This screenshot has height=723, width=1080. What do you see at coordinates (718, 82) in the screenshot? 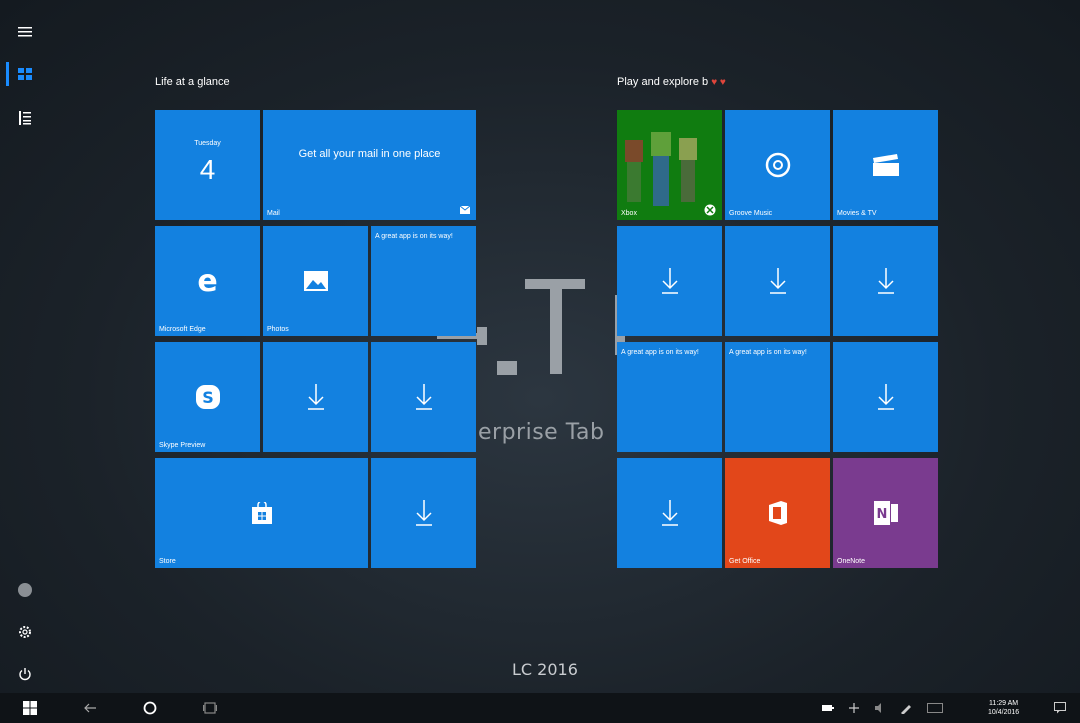
I see `emoji-icon: ♥ ♥` at bounding box center [718, 82].